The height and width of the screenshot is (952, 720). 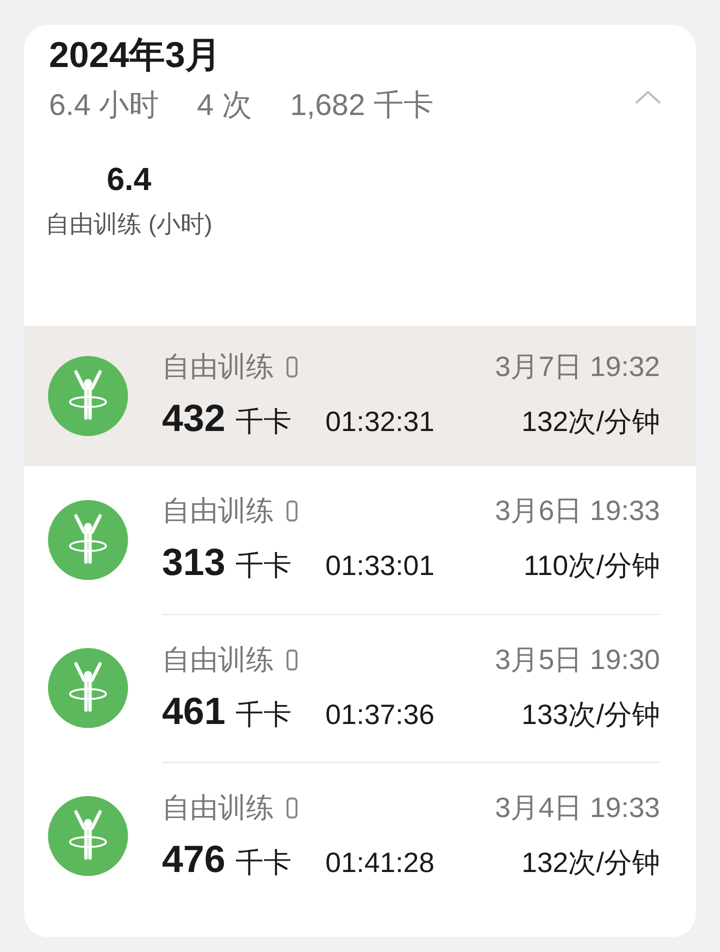 I want to click on summary-stat: 6.4 小时, so click(x=104, y=106).